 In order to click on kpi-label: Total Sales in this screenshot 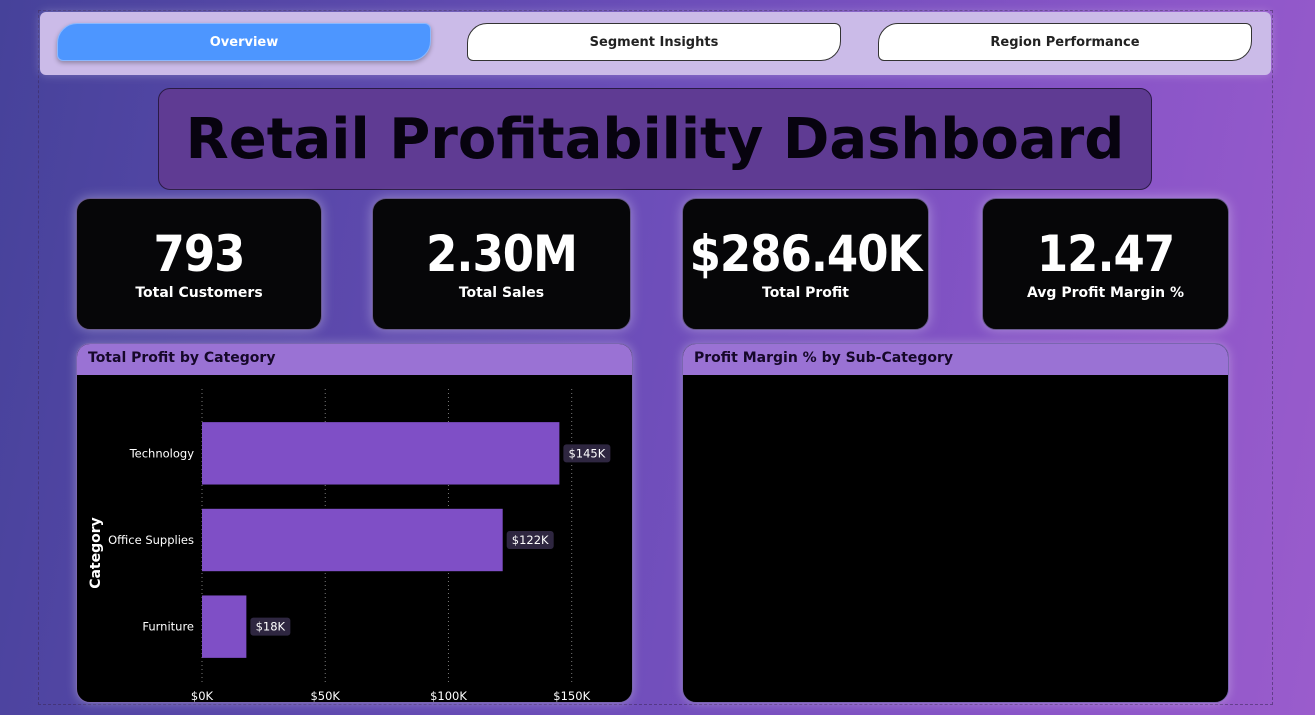, I will do `click(501, 293)`.